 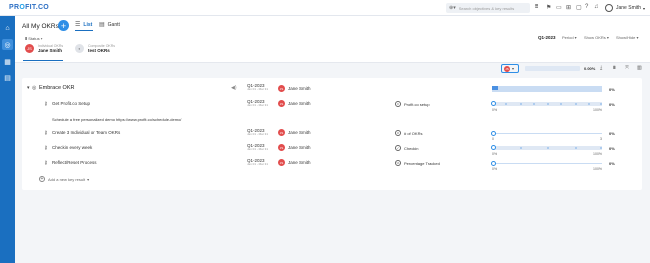 What do you see at coordinates (452, 8) in the screenshot?
I see `search-scope-icon: ⊕▾` at bounding box center [452, 8].